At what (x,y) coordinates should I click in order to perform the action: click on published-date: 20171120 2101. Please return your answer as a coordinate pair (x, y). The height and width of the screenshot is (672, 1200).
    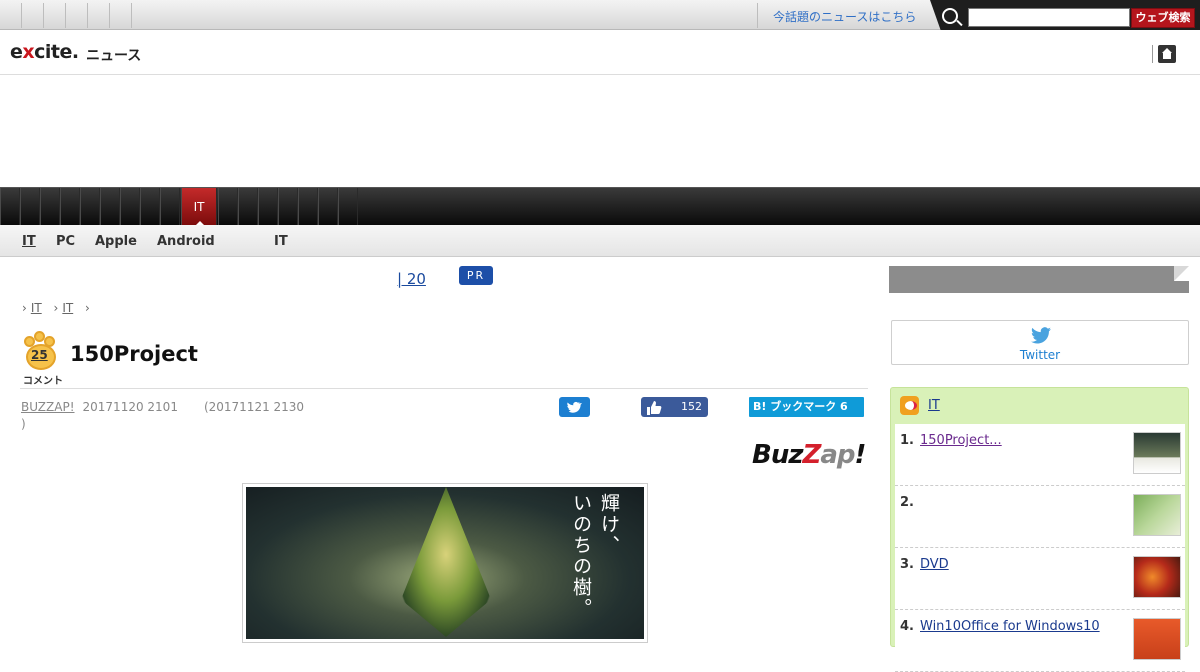
    Looking at the image, I should click on (130, 407).